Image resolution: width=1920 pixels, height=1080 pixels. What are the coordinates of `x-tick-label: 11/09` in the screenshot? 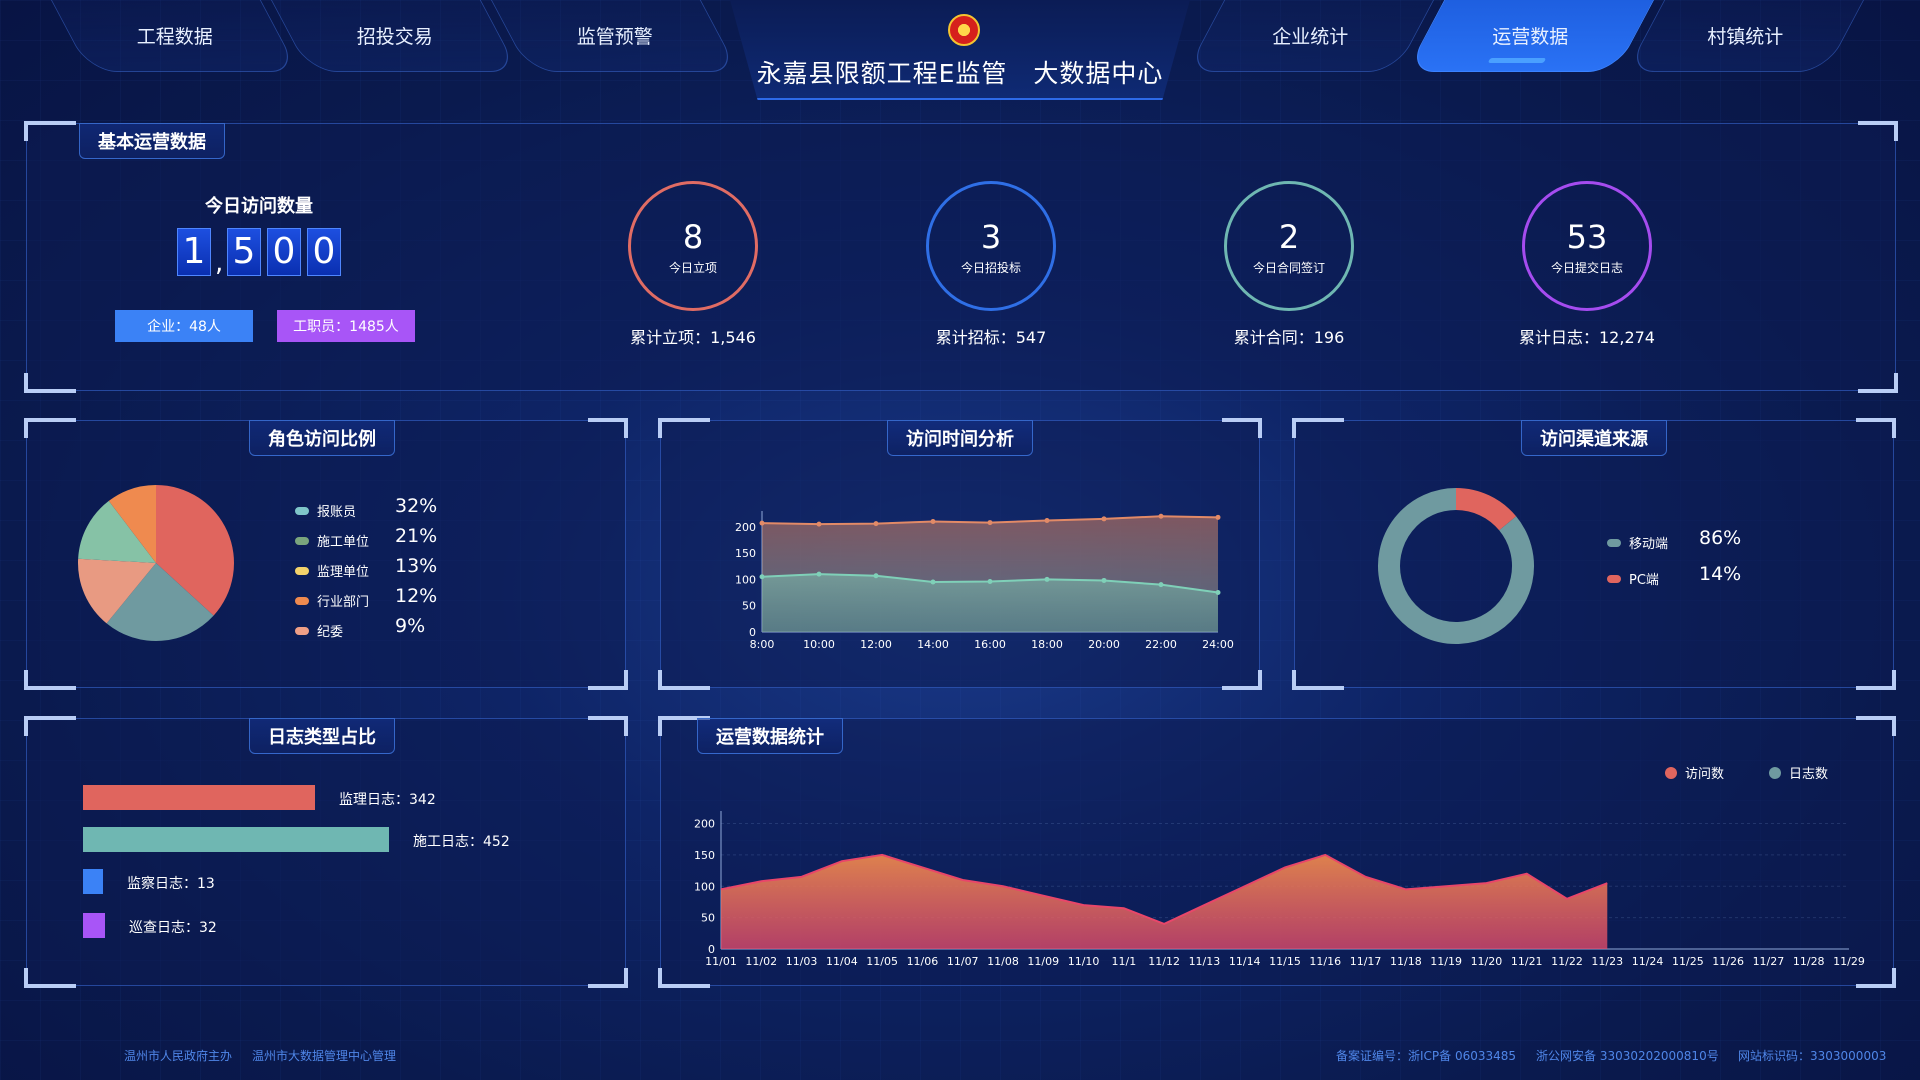 It's located at (1043, 961).